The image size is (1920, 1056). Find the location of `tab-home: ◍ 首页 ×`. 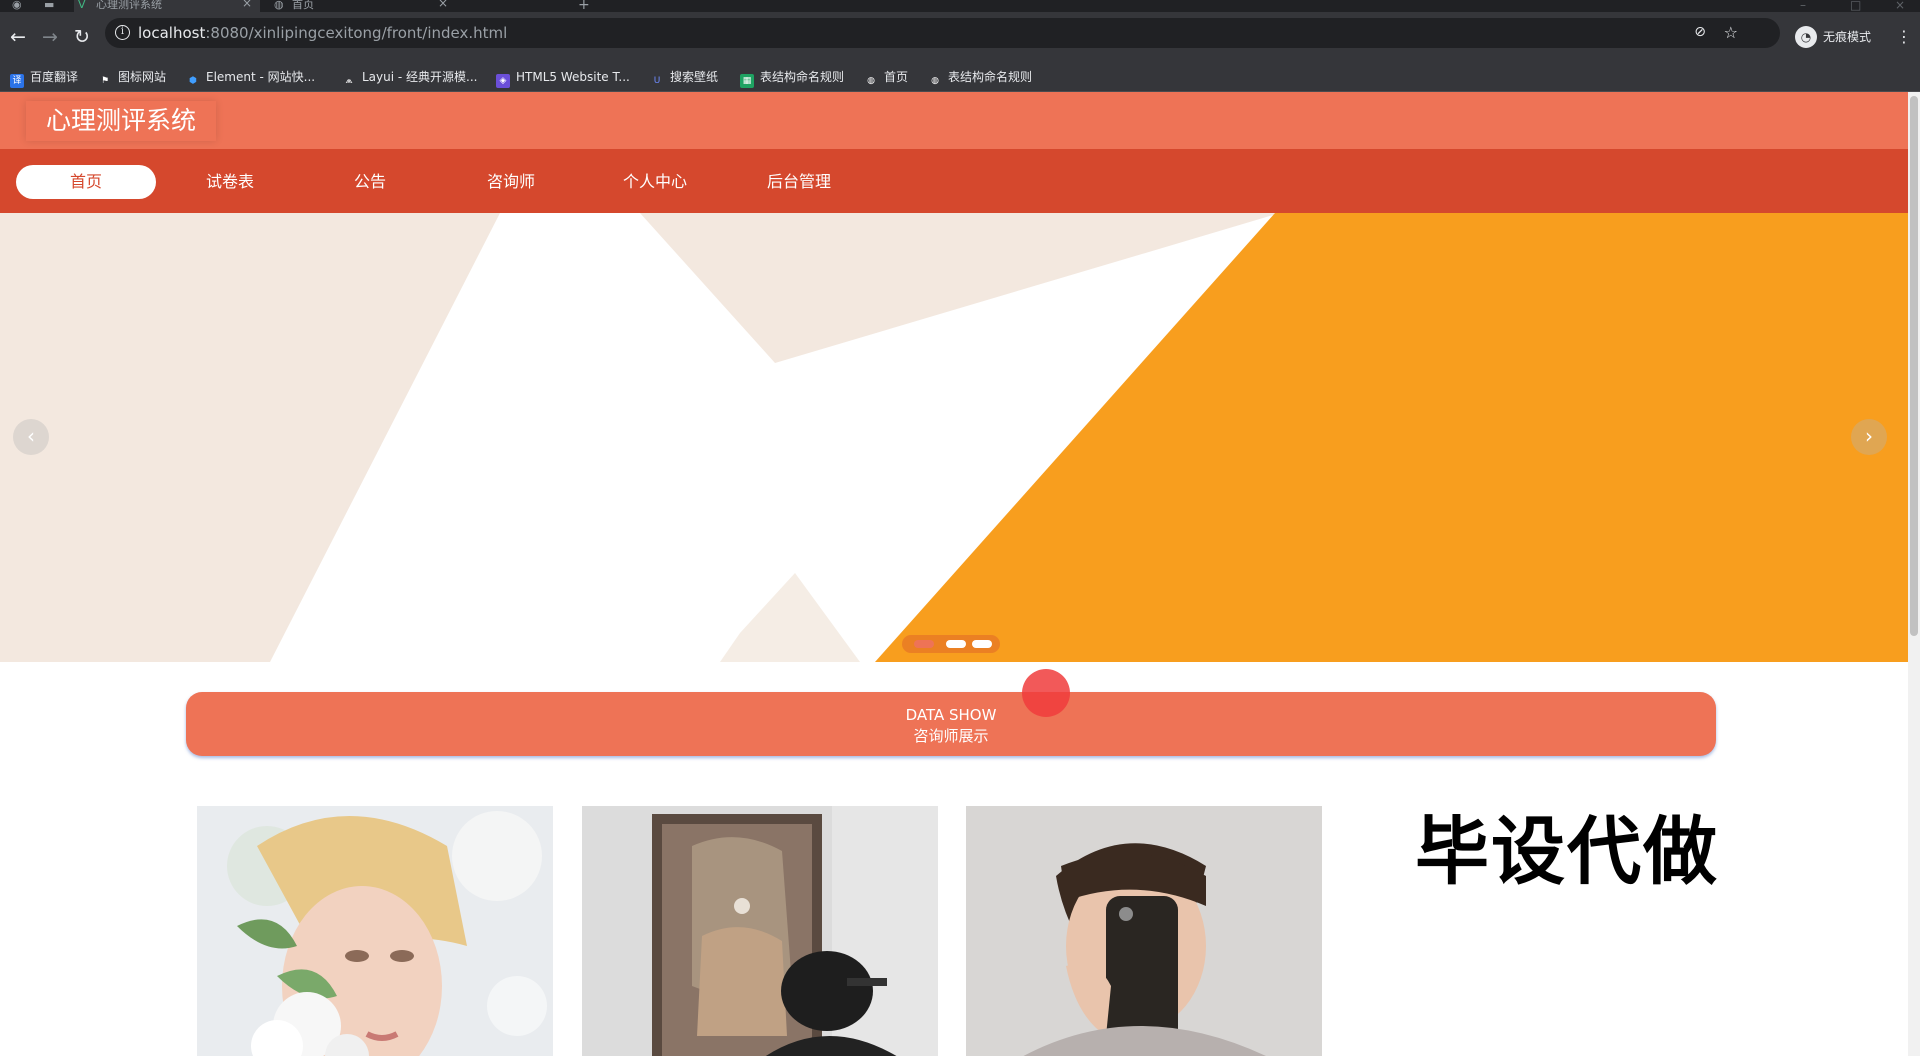

tab-home: ◍ 首页 × is located at coordinates (363, 6).